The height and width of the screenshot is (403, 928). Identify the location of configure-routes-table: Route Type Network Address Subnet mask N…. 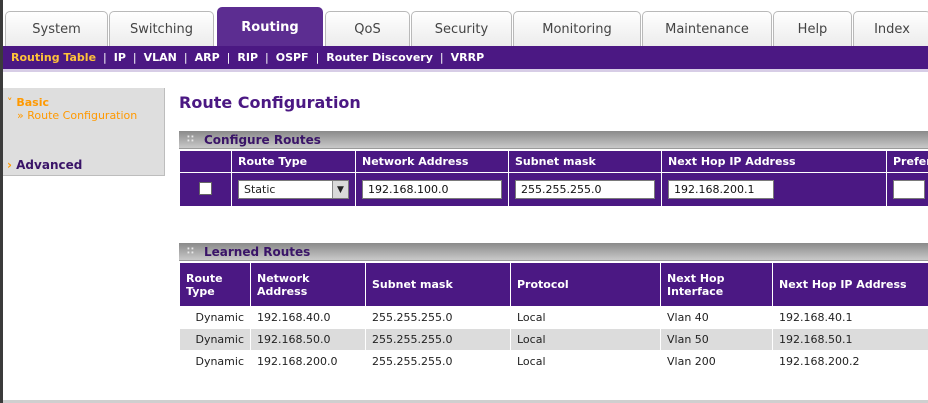
(553, 178).